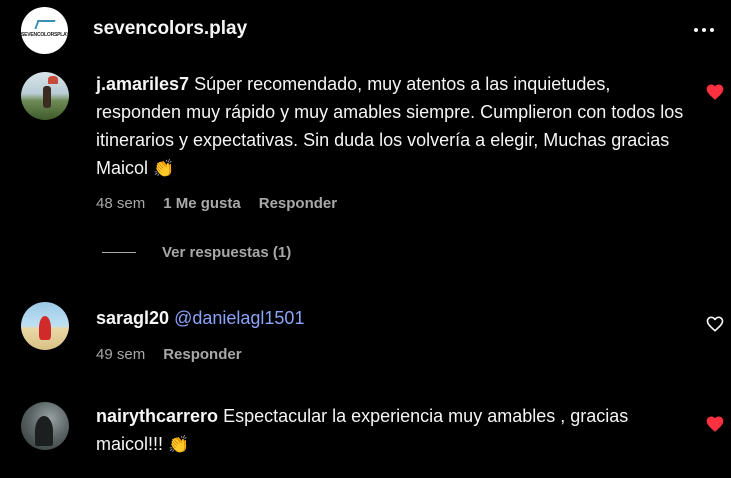 This screenshot has width=731, height=478. I want to click on account-name: sevencolors.play, so click(170, 29).